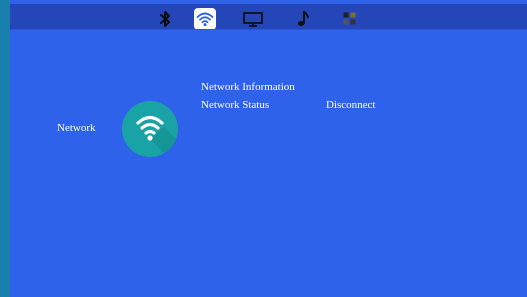 This screenshot has height=297, width=527. What do you see at coordinates (235, 105) in the screenshot?
I see `network-status-label: Network Status` at bounding box center [235, 105].